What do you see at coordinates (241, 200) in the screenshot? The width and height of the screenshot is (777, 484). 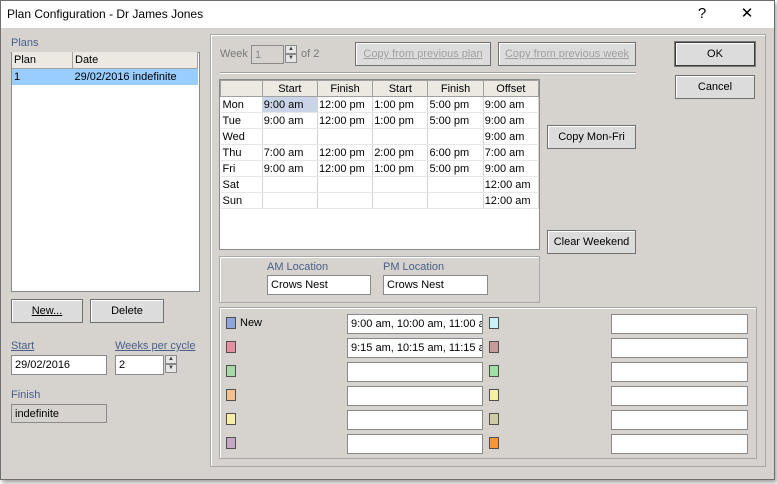 I see `day-label: Sun` at bounding box center [241, 200].